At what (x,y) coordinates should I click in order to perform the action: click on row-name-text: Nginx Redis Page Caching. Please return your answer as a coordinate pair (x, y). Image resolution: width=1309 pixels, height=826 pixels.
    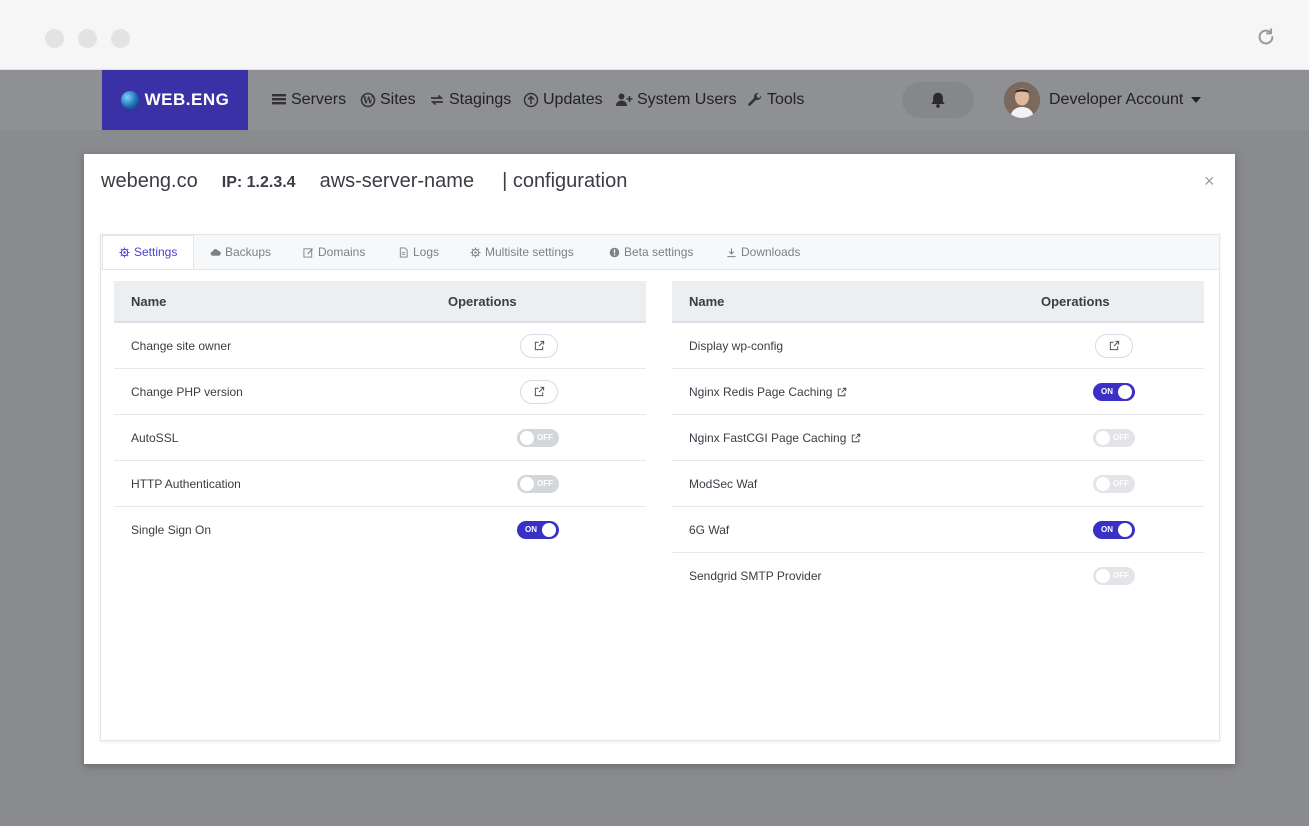
    Looking at the image, I should click on (761, 391).